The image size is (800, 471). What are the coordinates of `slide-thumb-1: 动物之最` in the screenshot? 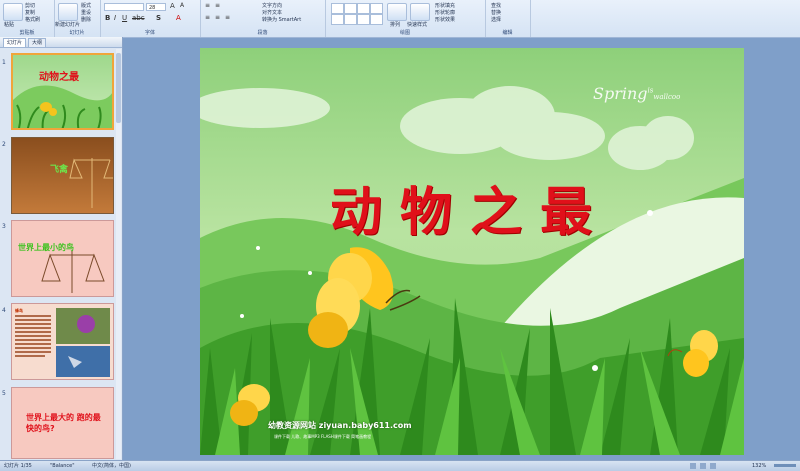 It's located at (62, 91).